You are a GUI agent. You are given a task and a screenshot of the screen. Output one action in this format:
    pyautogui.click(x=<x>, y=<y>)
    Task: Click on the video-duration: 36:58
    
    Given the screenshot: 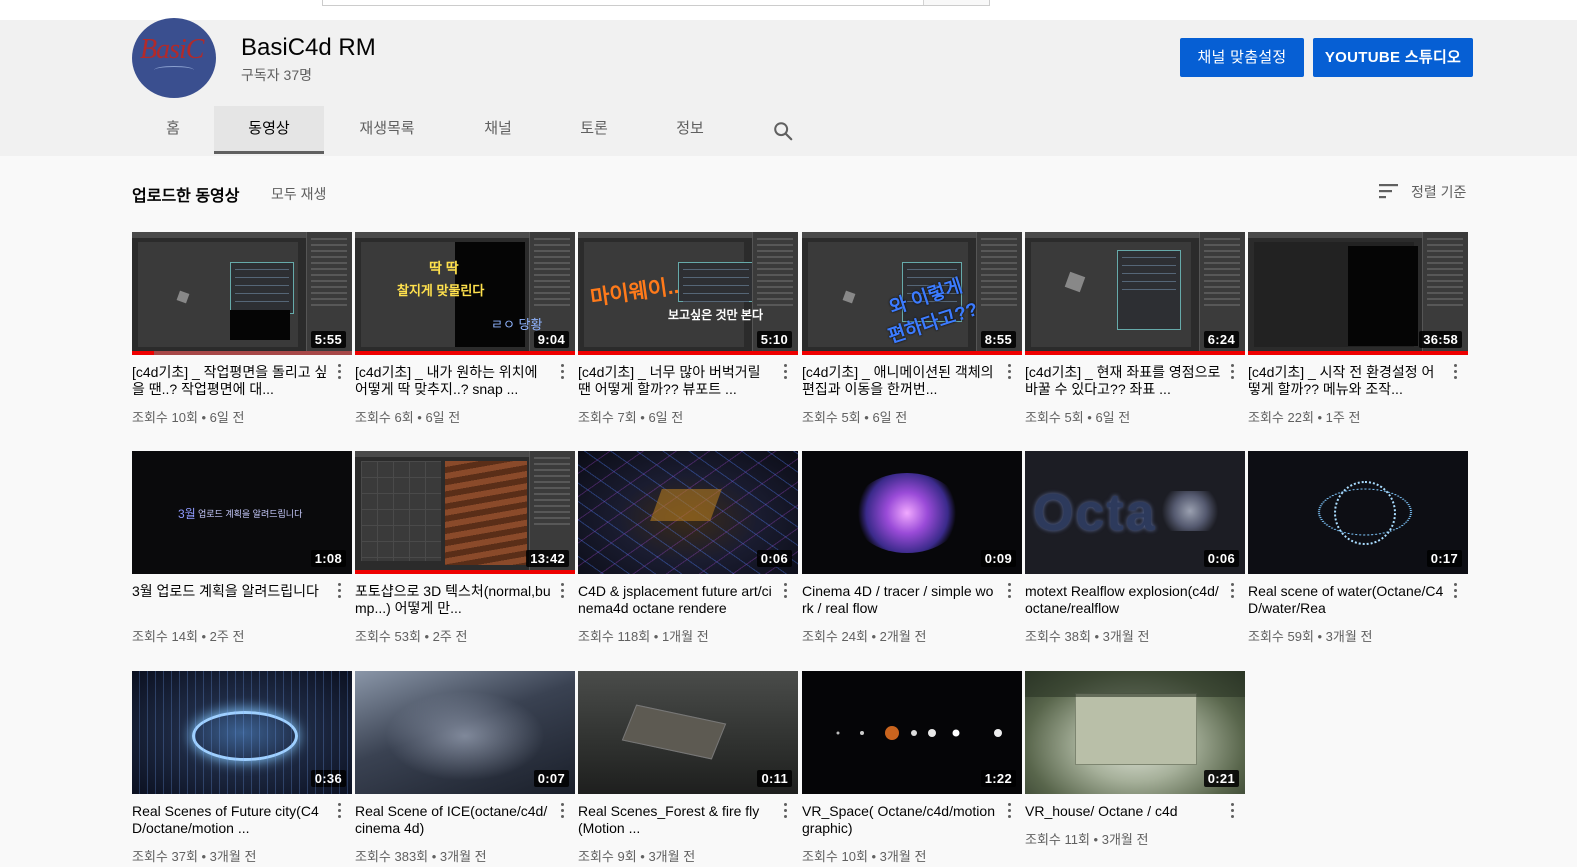 What is the action you would take?
    pyautogui.click(x=1440, y=339)
    